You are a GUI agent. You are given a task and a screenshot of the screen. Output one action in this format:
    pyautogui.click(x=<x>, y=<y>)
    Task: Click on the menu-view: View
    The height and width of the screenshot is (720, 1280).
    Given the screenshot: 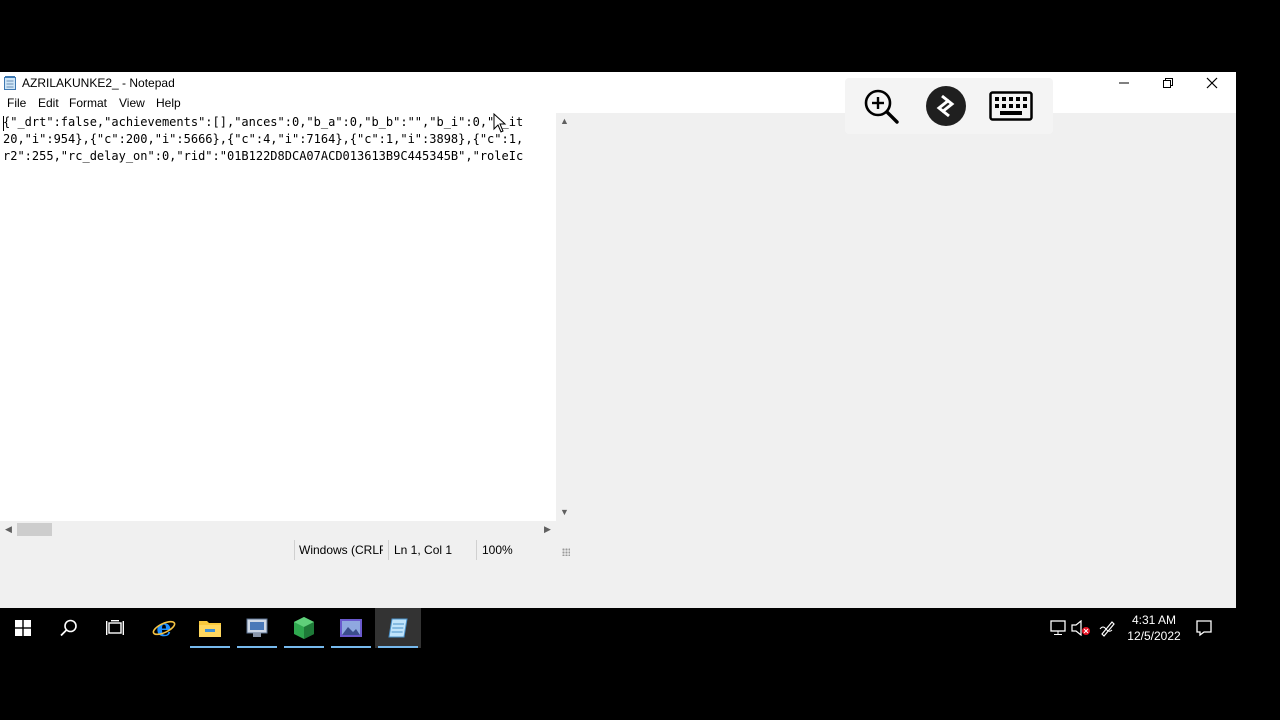 What is the action you would take?
    pyautogui.click(x=132, y=103)
    